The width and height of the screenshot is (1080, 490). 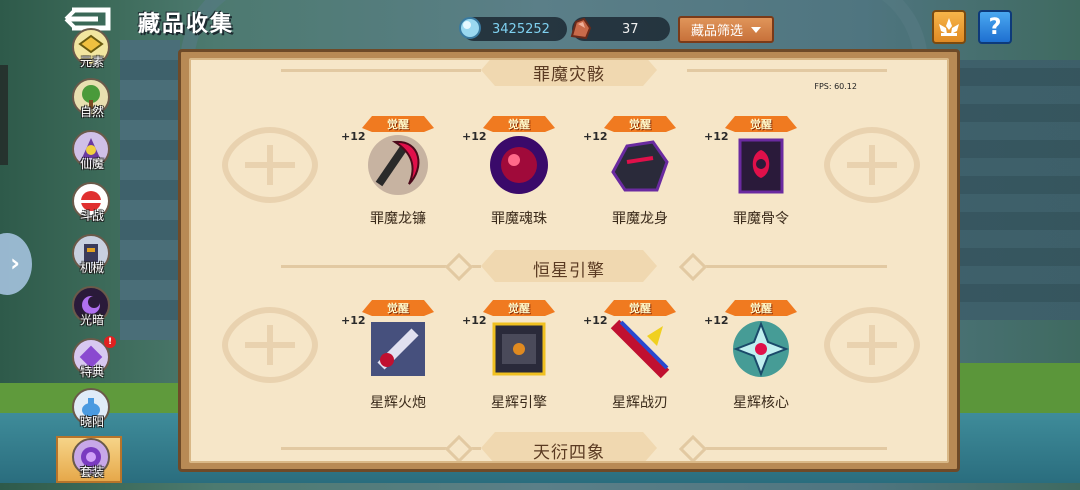 What do you see at coordinates (761, 219) in the screenshot?
I see `item-name: 罪魔骨令` at bounding box center [761, 219].